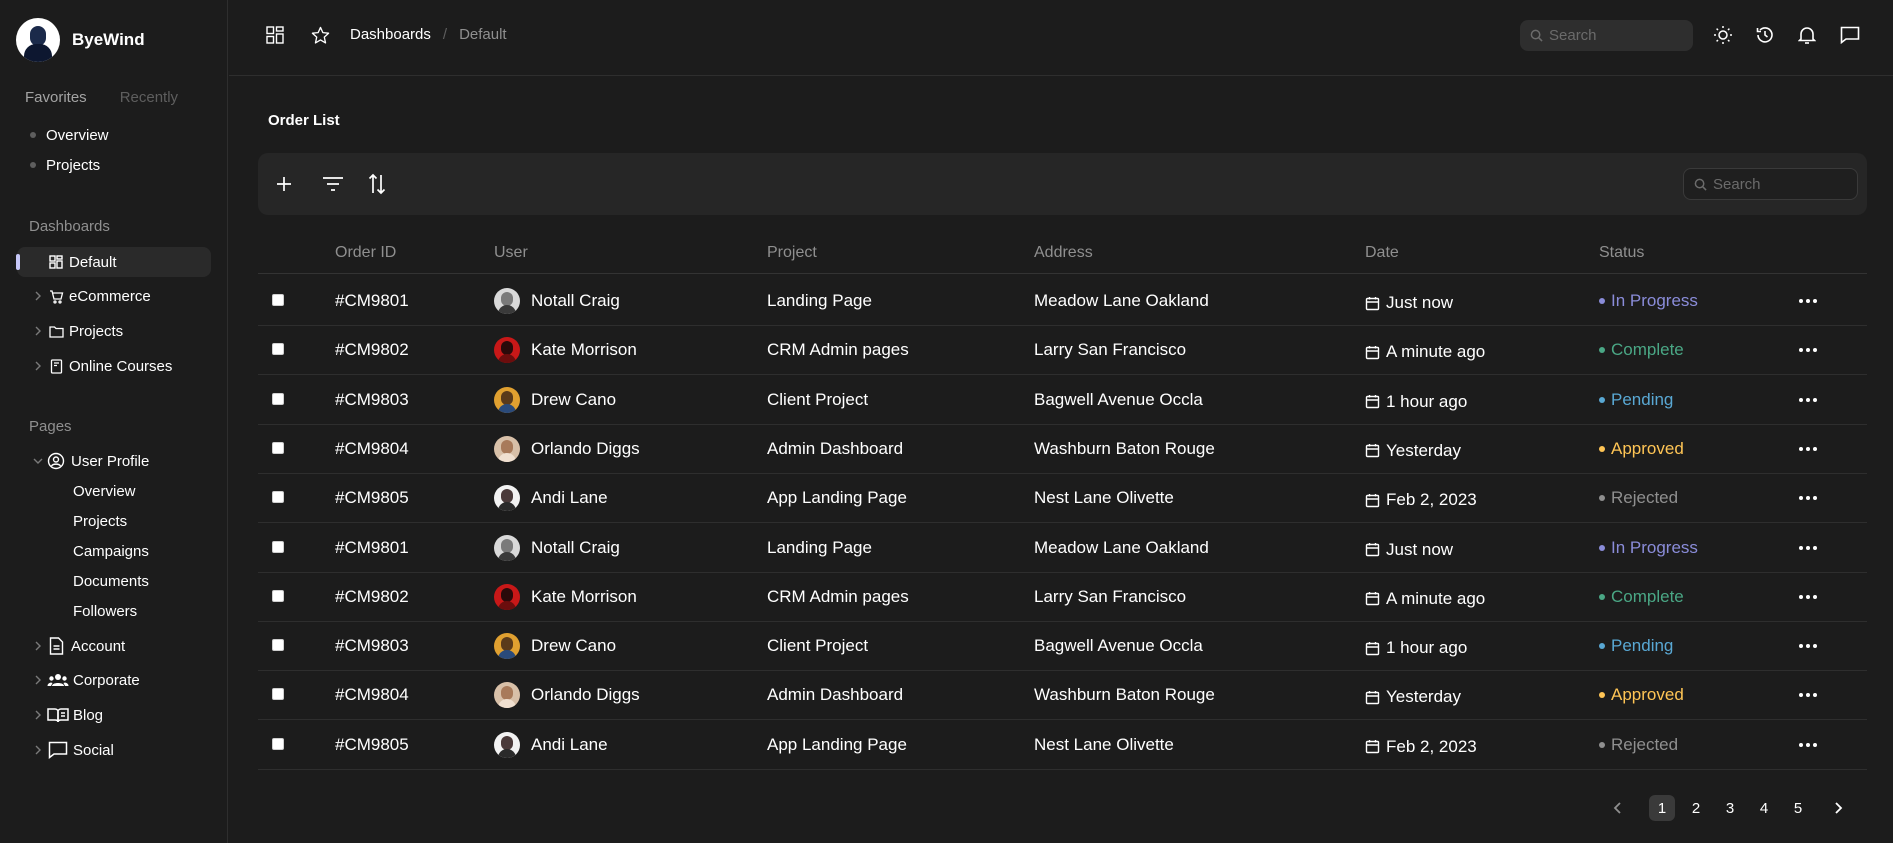  Describe the element at coordinates (56, 296) in the screenshot. I see `cart-icon` at that location.